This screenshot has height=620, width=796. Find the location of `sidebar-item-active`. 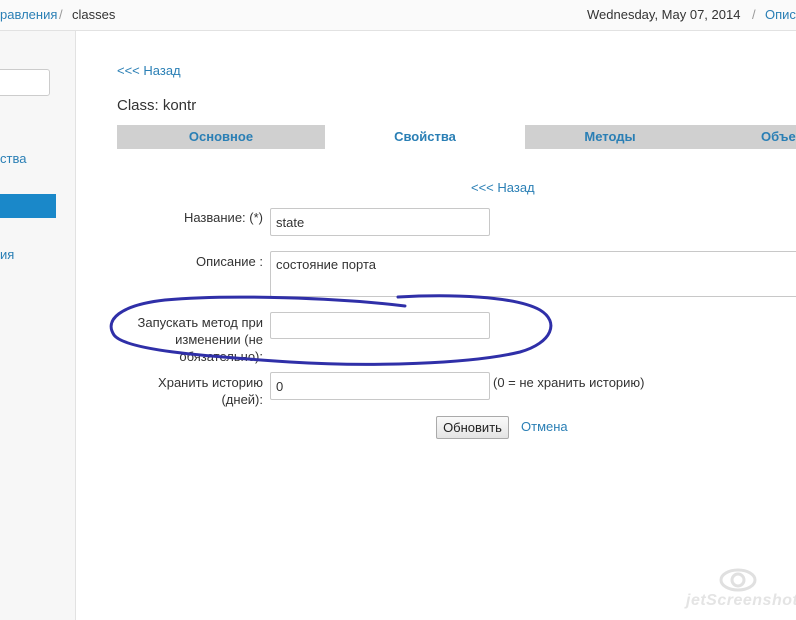

sidebar-item-active is located at coordinates (28, 206).